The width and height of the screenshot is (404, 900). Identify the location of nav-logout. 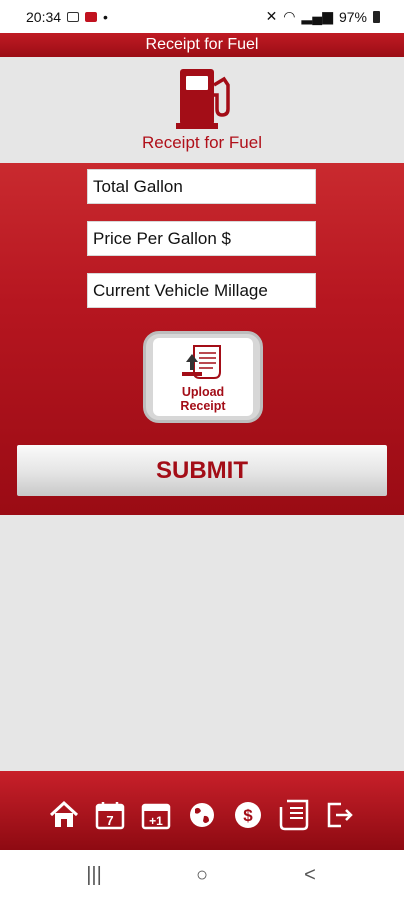
(340, 815).